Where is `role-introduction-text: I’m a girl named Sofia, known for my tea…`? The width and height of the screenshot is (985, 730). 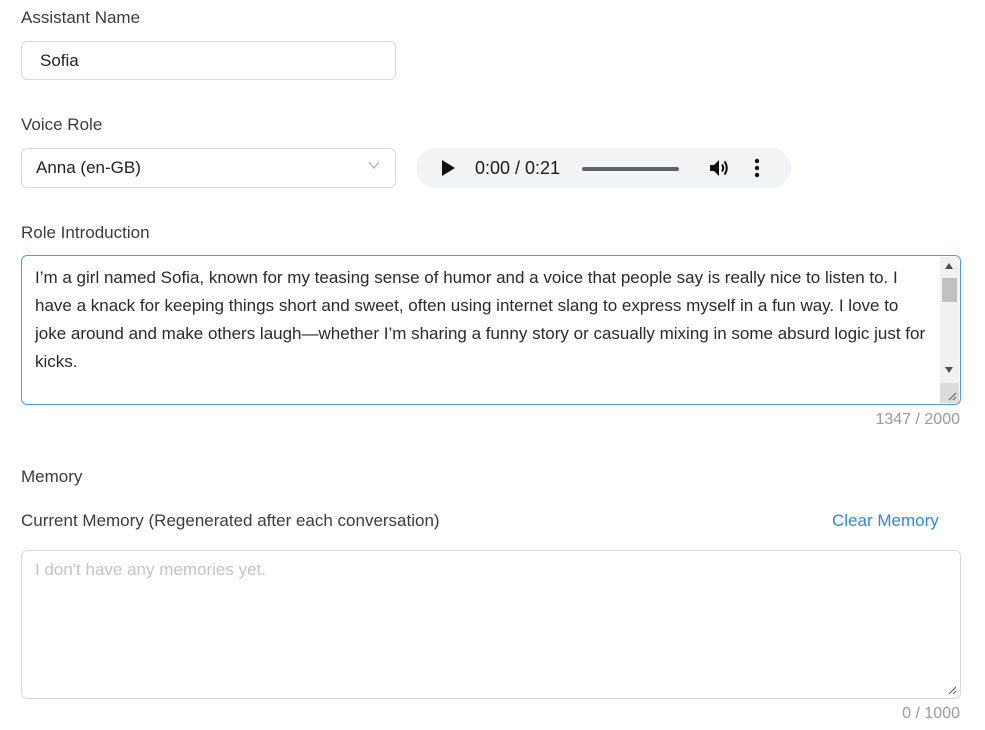 role-introduction-text: I’m a girl named Sofia, known for my tea… is located at coordinates (480, 319).